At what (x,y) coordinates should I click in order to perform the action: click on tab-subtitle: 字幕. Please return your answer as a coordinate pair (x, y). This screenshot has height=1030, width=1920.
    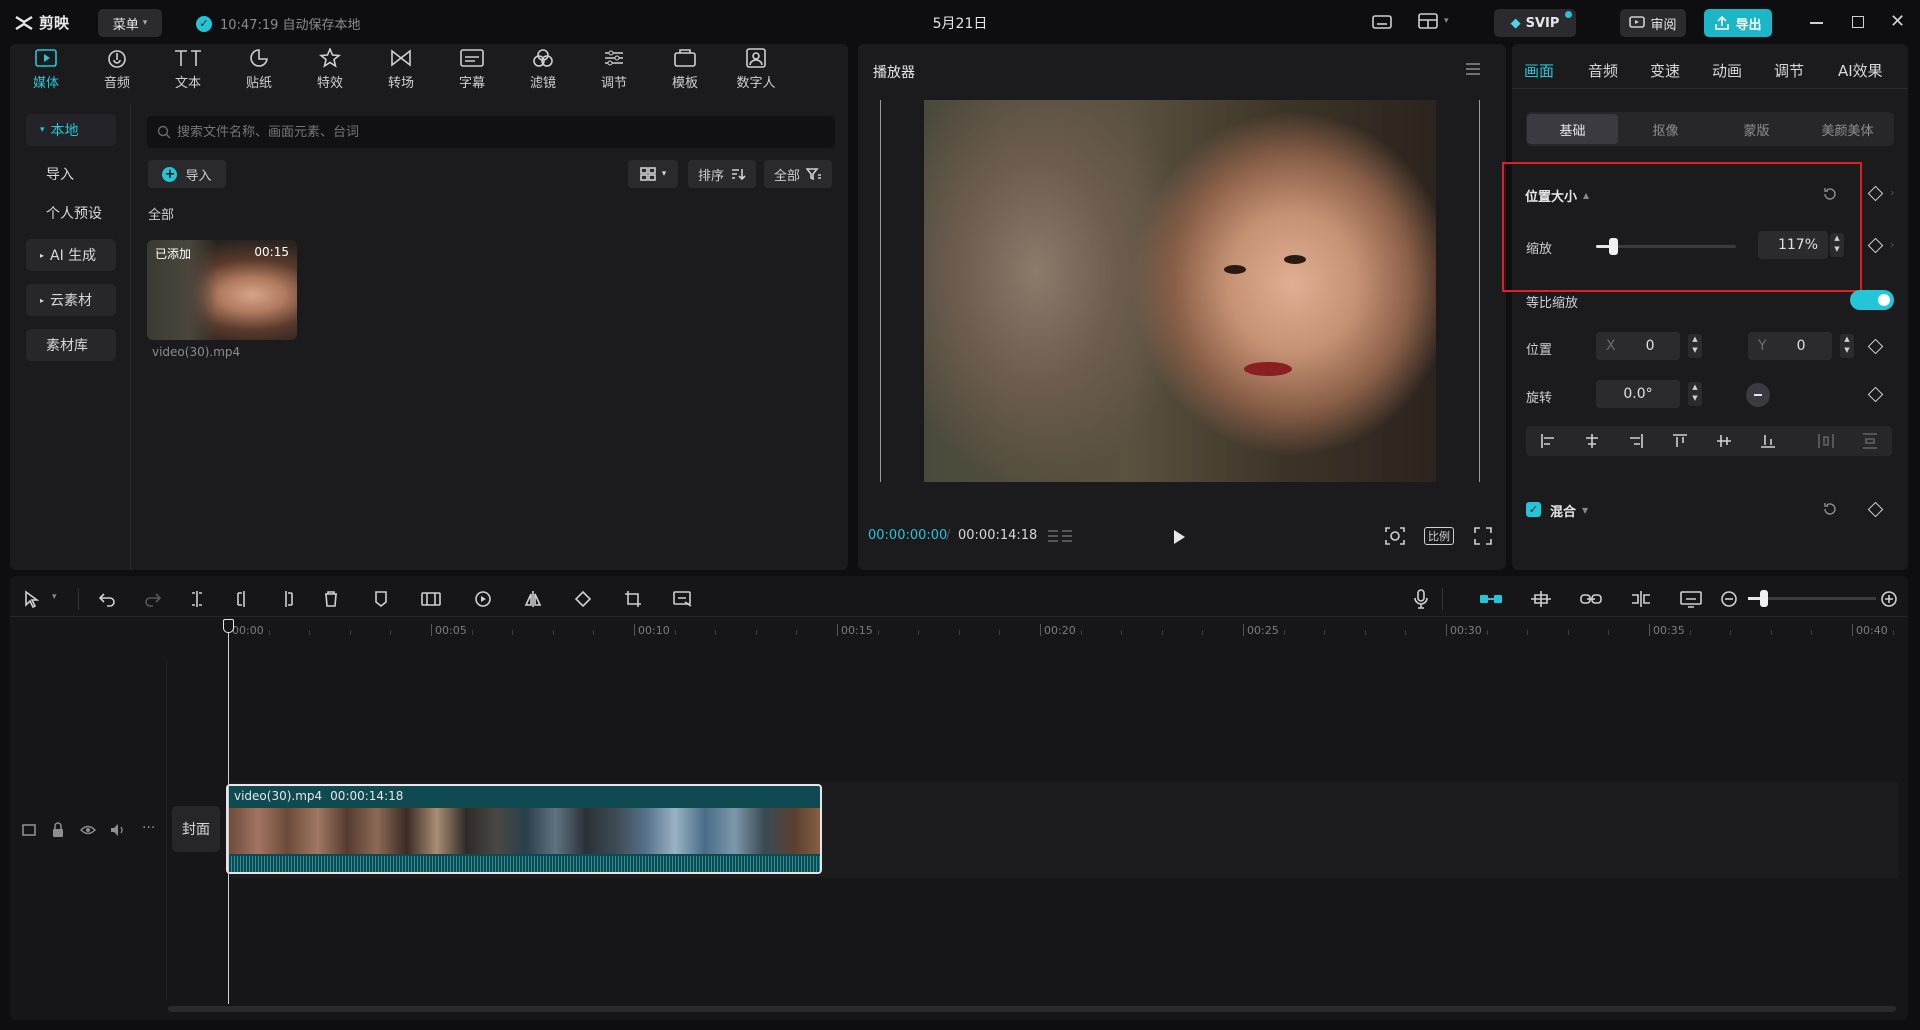
    Looking at the image, I should click on (472, 73).